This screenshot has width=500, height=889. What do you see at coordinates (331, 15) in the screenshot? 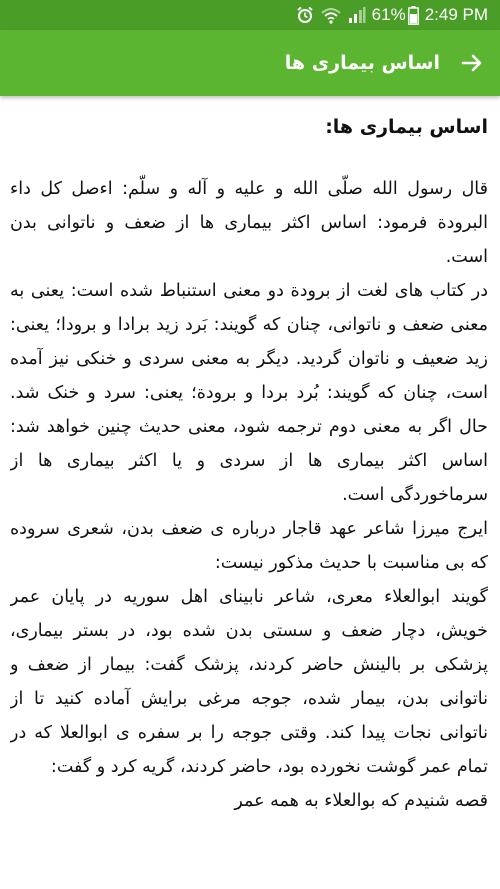
I see `wifi-icon` at bounding box center [331, 15].